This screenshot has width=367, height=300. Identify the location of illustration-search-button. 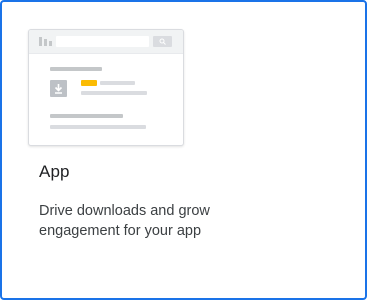
(162, 41).